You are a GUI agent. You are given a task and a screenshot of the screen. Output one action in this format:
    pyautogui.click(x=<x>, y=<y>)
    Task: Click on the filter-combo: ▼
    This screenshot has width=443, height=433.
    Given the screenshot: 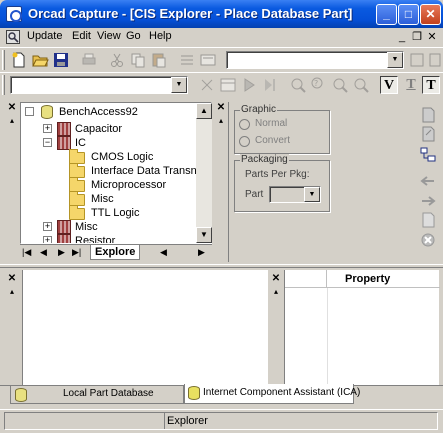 What is the action you would take?
    pyautogui.click(x=99, y=85)
    